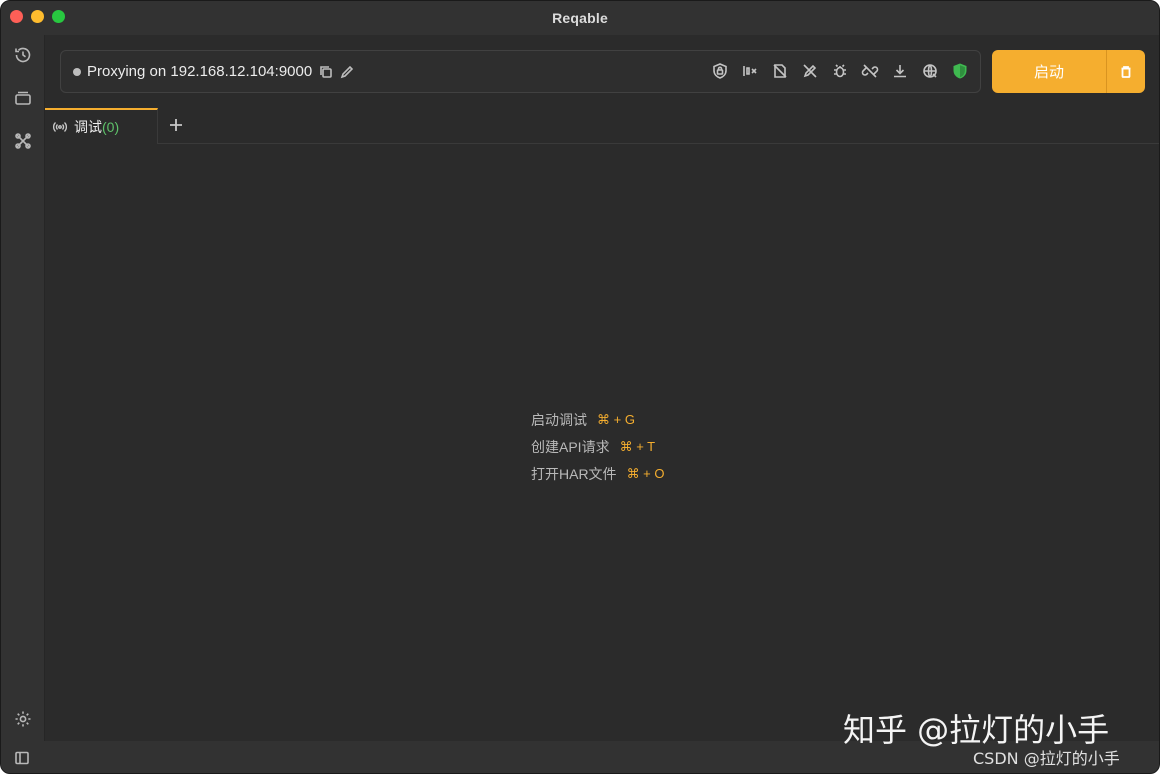  I want to click on shortcut-key: ⌘ + T, so click(637, 446).